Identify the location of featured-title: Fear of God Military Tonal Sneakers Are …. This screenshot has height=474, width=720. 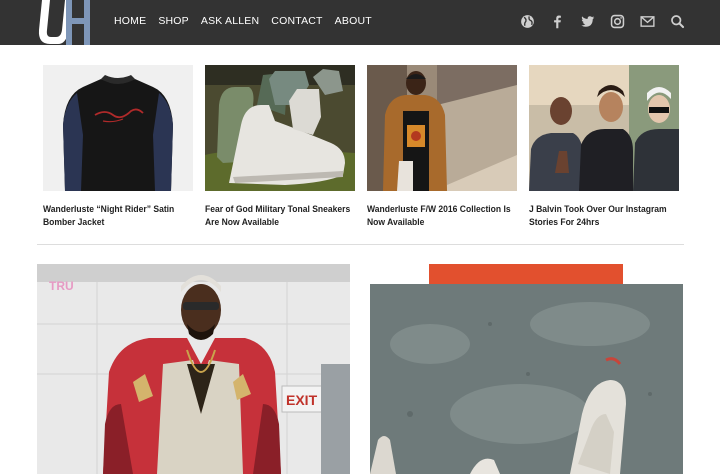
(279, 216).